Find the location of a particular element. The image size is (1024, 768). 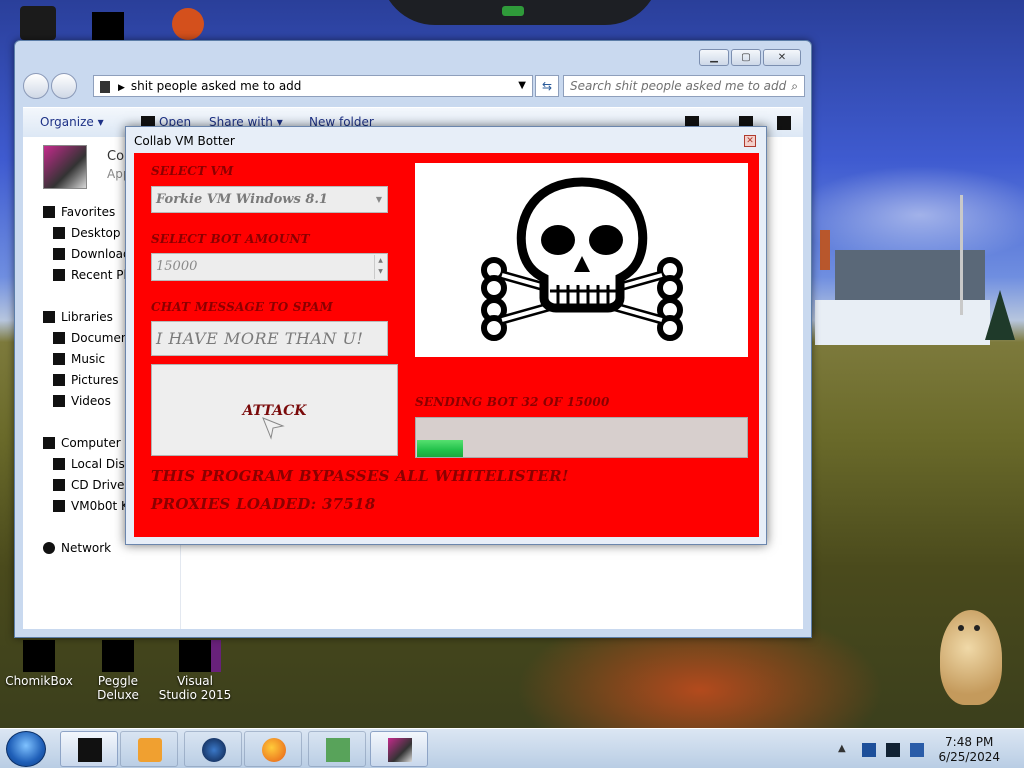

bot-amount-value: 15000 is located at coordinates (177, 266).